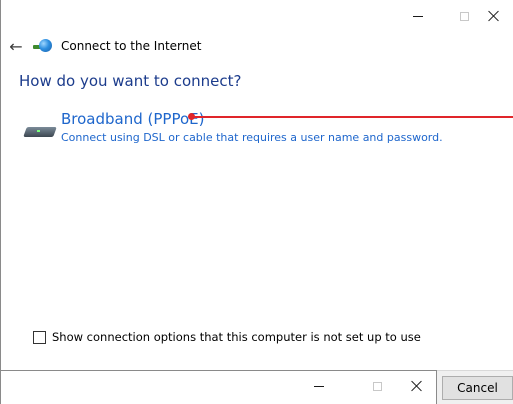  I want to click on minimize-button, so click(418, 16).